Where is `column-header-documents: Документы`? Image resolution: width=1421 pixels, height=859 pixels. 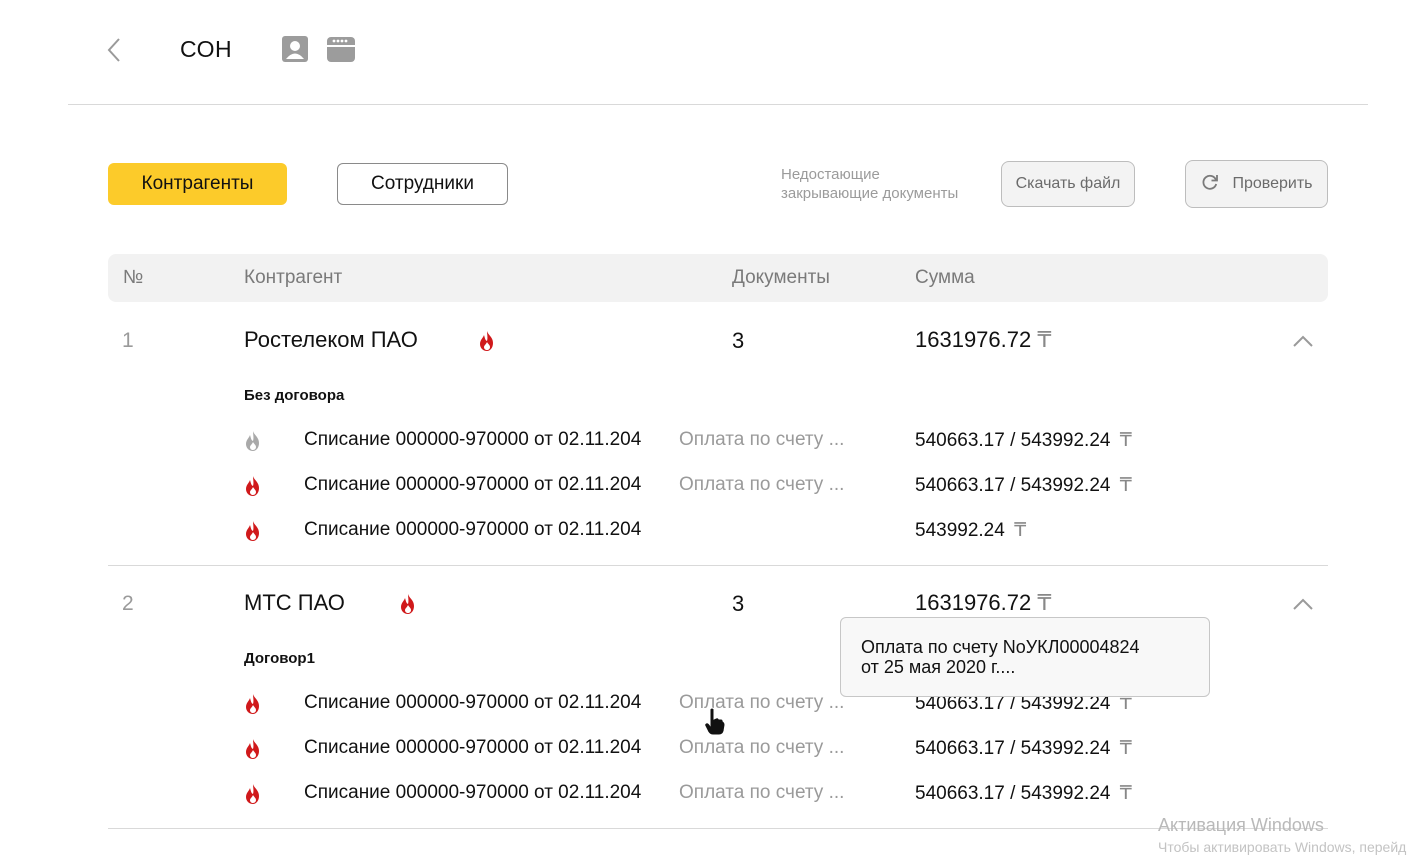 column-header-documents: Документы is located at coordinates (781, 277).